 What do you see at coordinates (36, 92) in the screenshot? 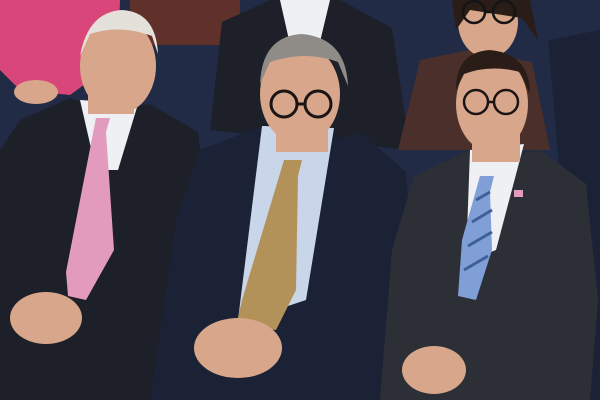
I see `hand` at bounding box center [36, 92].